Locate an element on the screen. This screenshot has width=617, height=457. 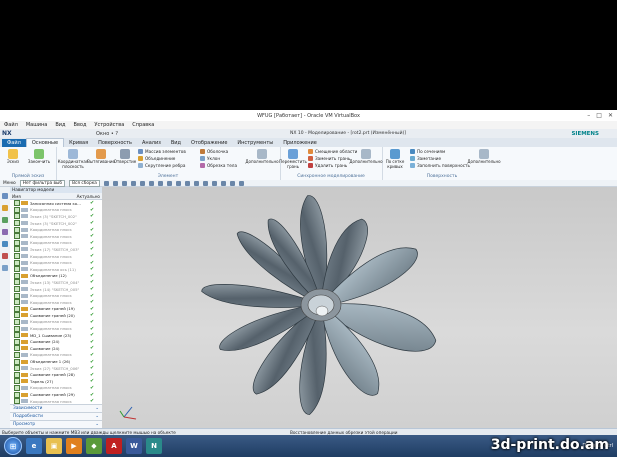
extrude-button: Вытягивание is located at coordinates (101, 157).